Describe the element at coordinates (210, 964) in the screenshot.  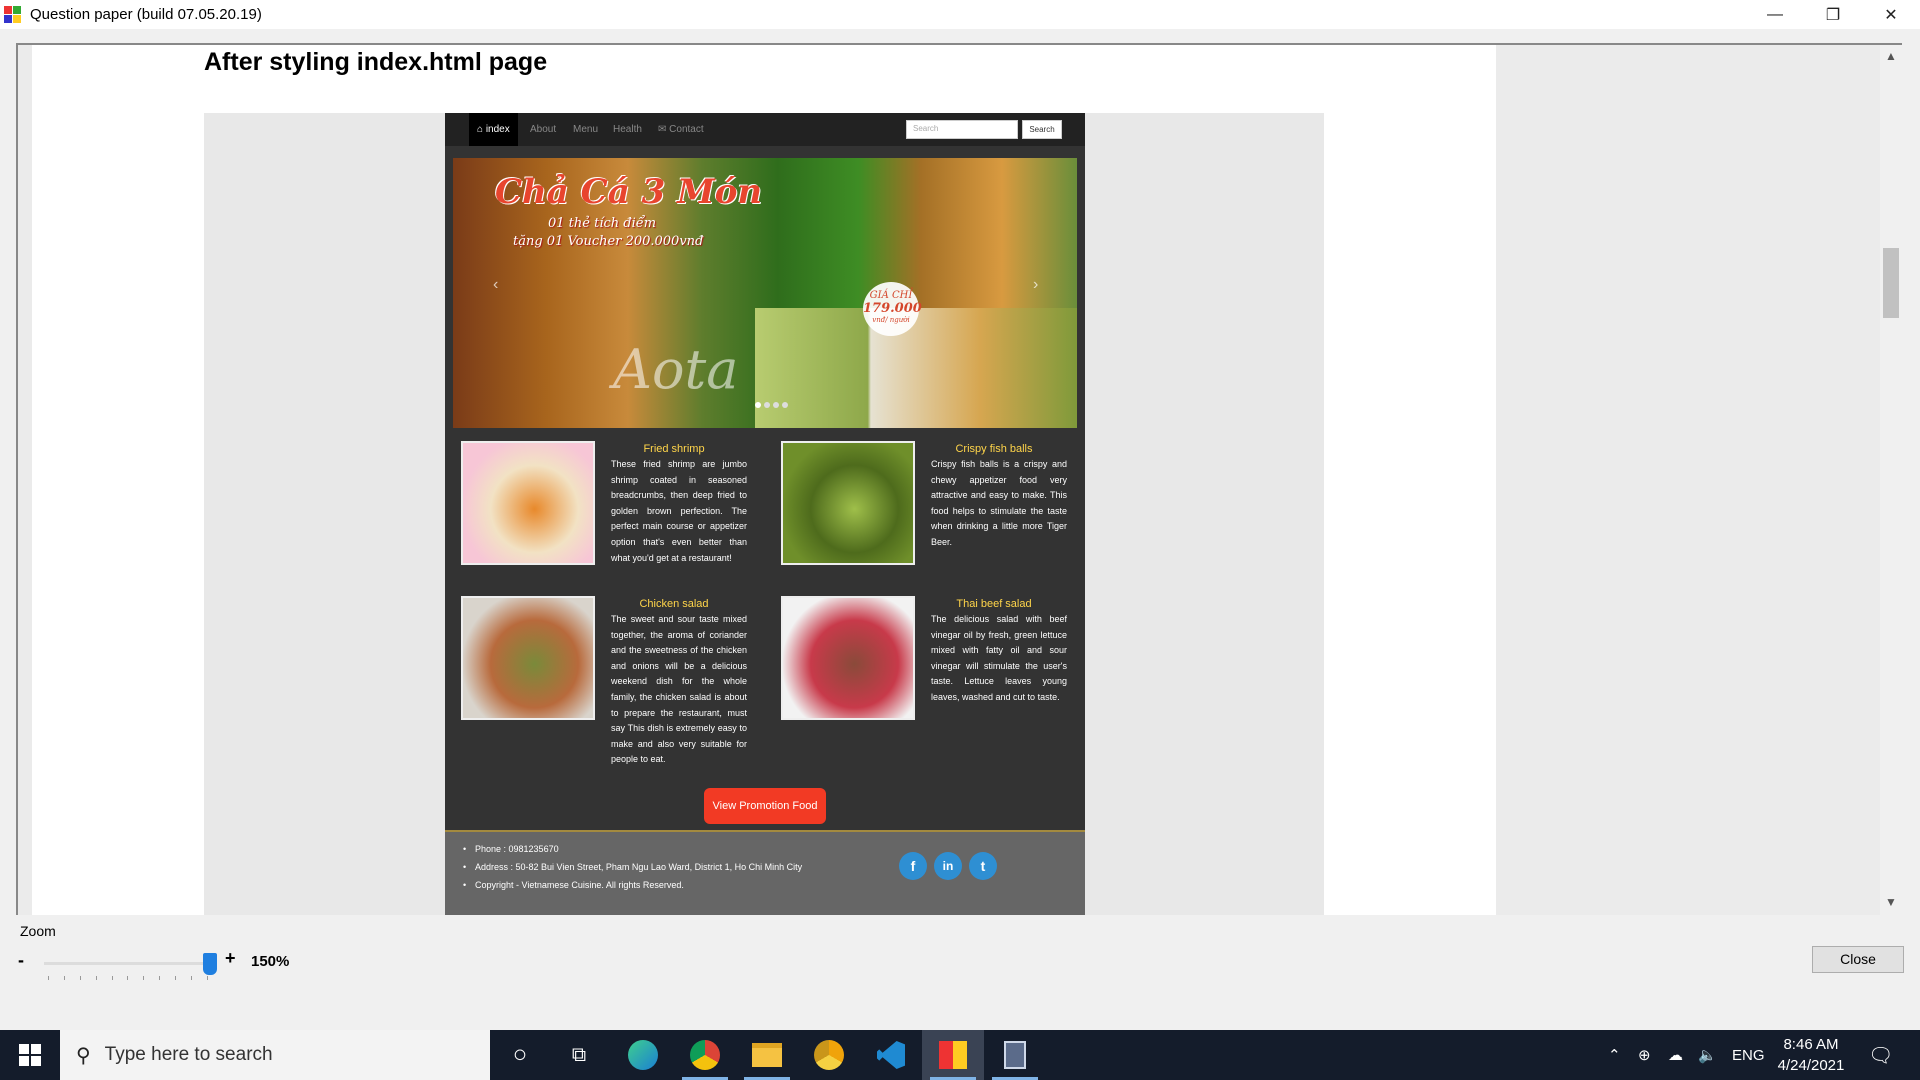
I see `zoom-slider-thumb` at that location.